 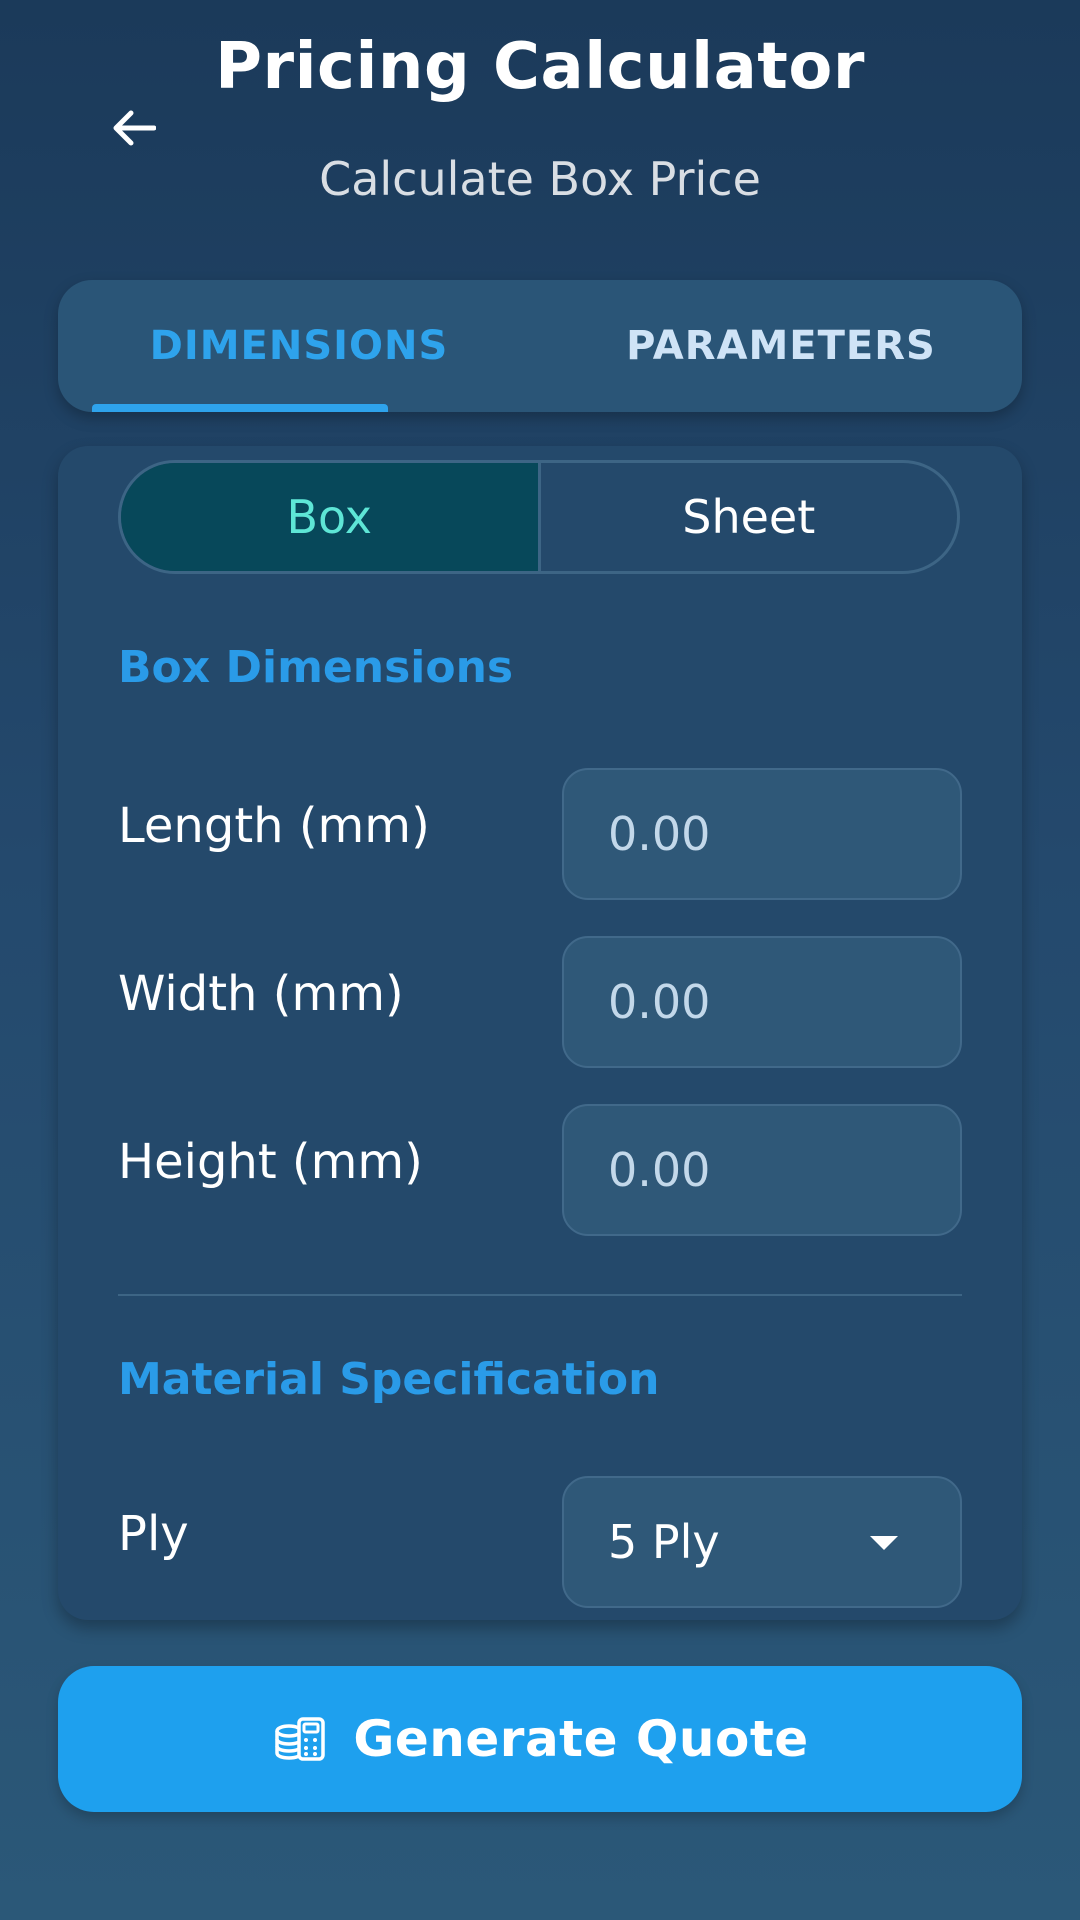 I want to click on section-divider, so click(x=540, y=1295).